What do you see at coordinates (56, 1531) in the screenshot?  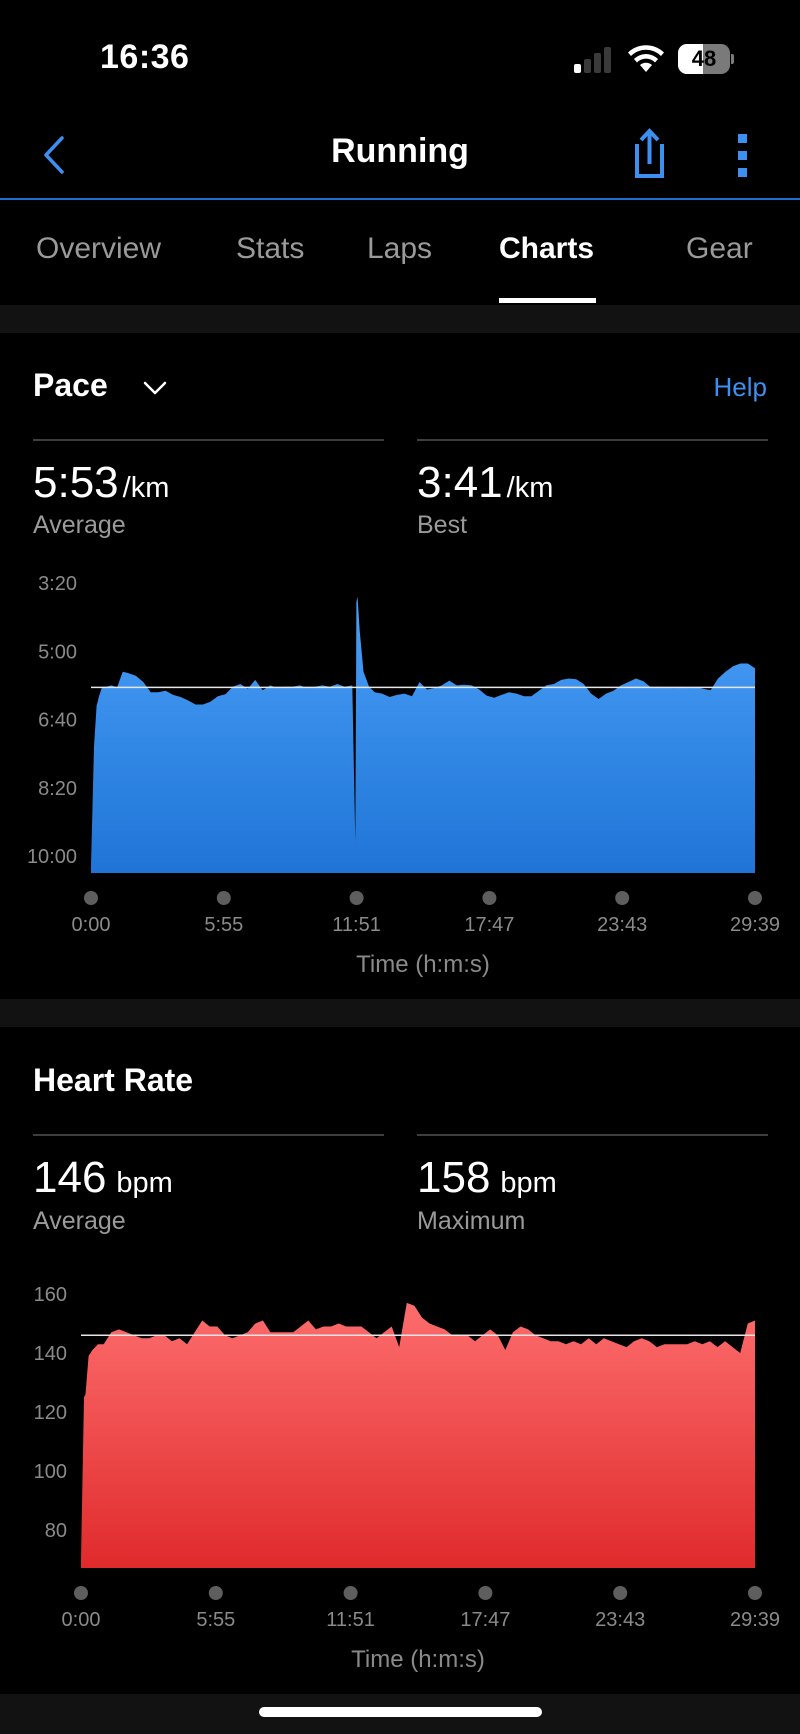 I see `y-tick-label: 80` at bounding box center [56, 1531].